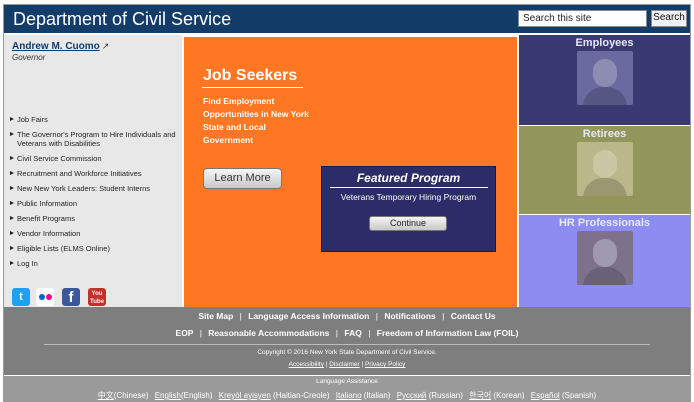 This screenshot has width=694, height=402. I want to click on footer-link-foil: Freedom of Information Law (FOIL), so click(448, 333).